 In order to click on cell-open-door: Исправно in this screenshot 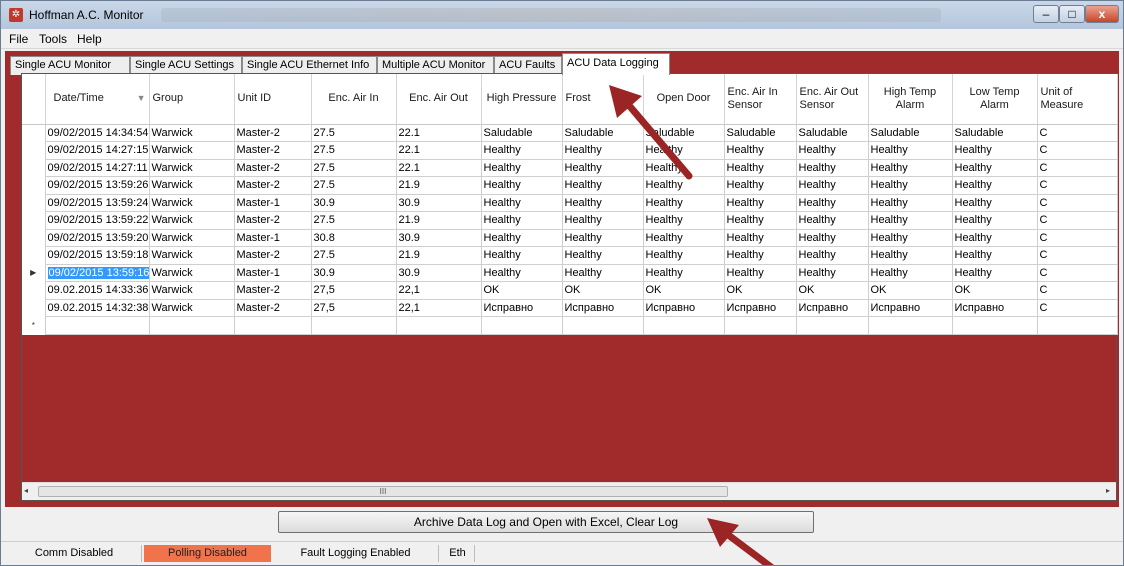, I will do `click(683, 307)`.